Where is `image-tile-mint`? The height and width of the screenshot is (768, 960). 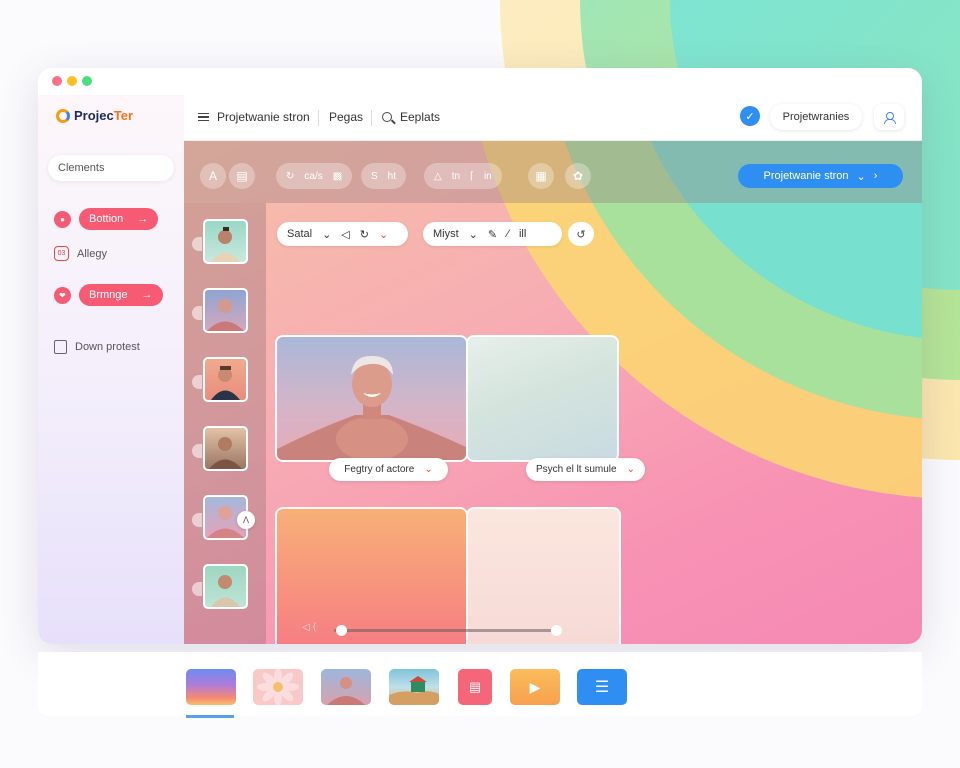
image-tile-mint is located at coordinates (542, 398).